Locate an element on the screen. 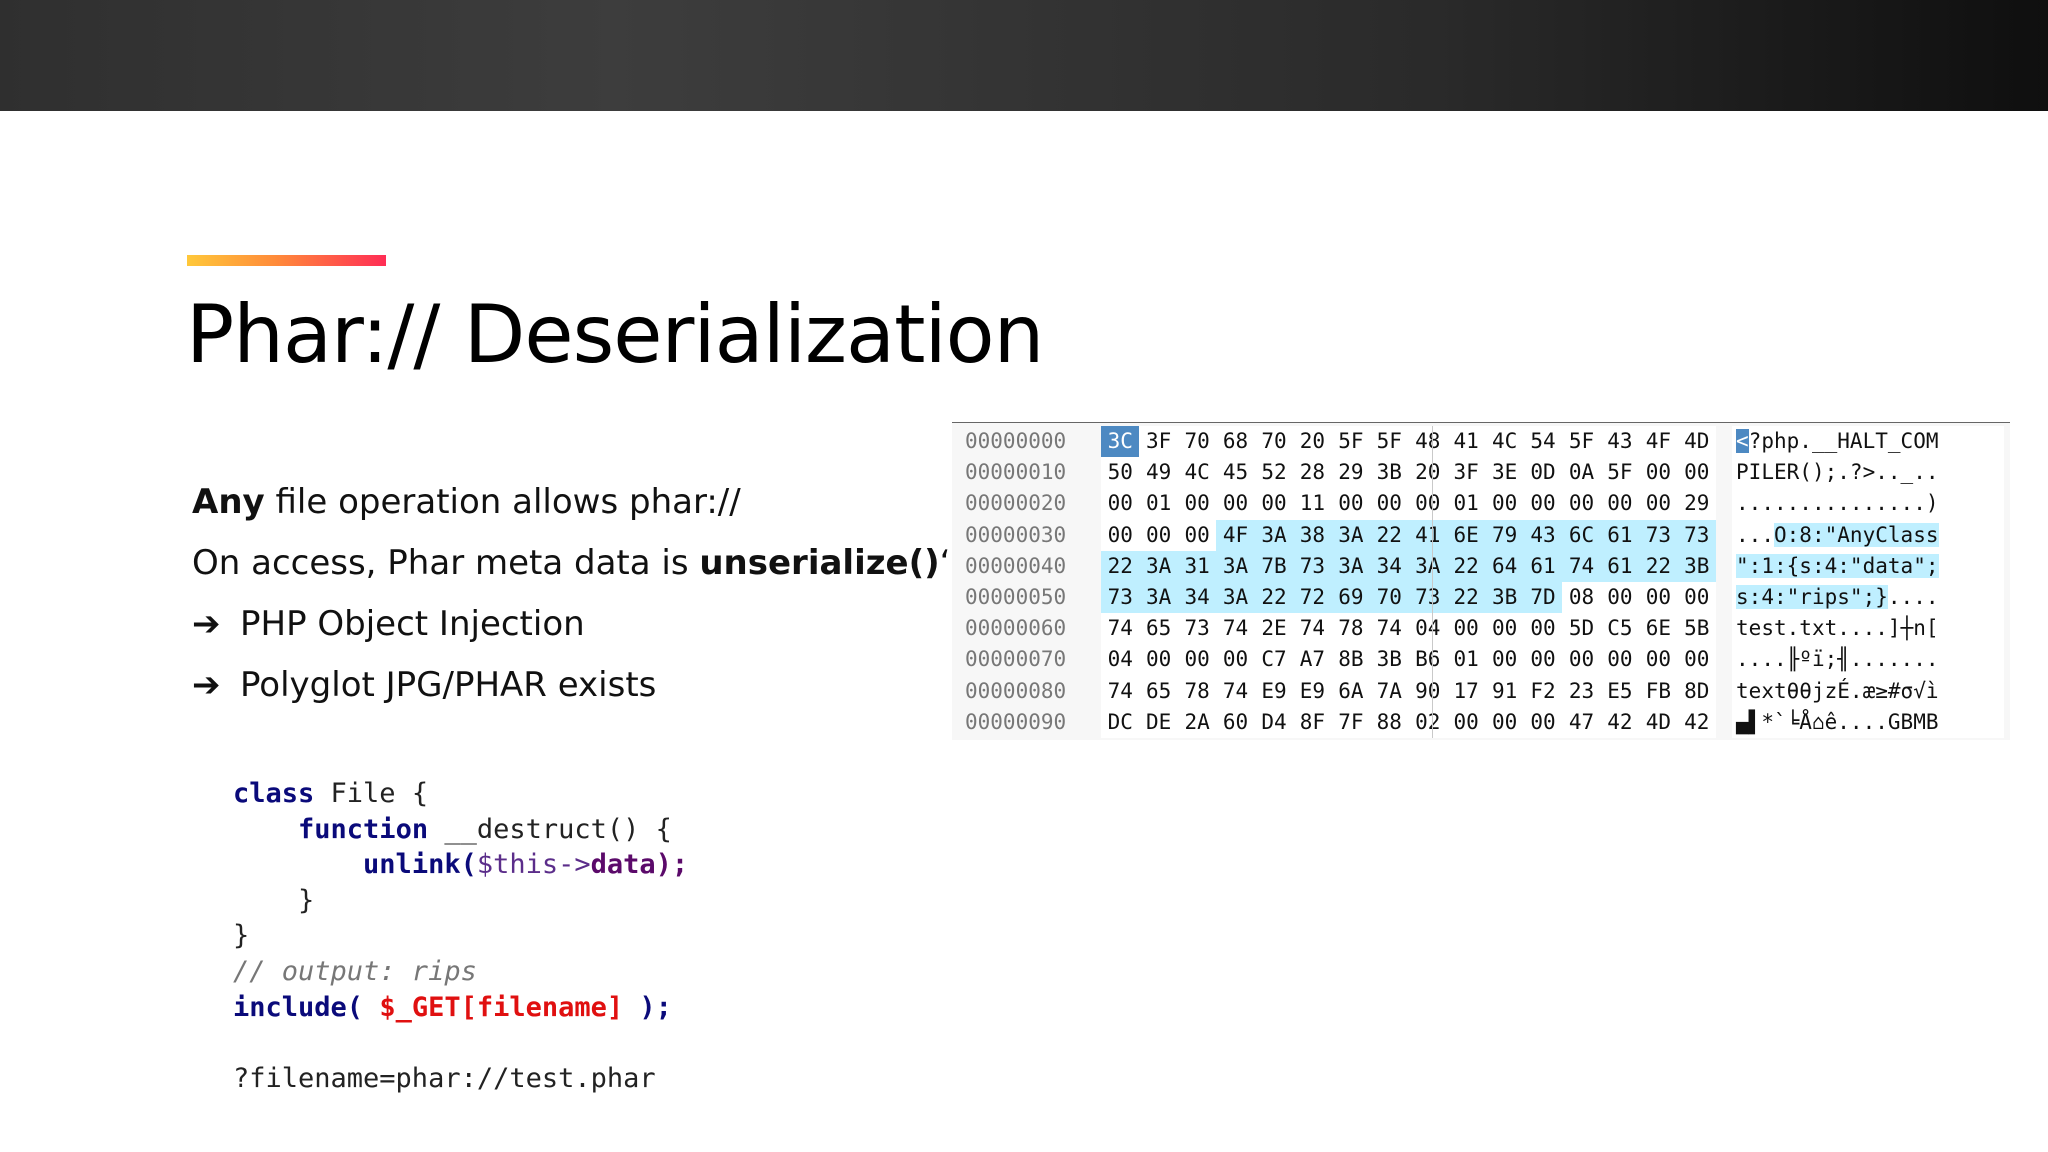 The width and height of the screenshot is (2048, 1152). hex-byte: 34 is located at coordinates (1197, 597).